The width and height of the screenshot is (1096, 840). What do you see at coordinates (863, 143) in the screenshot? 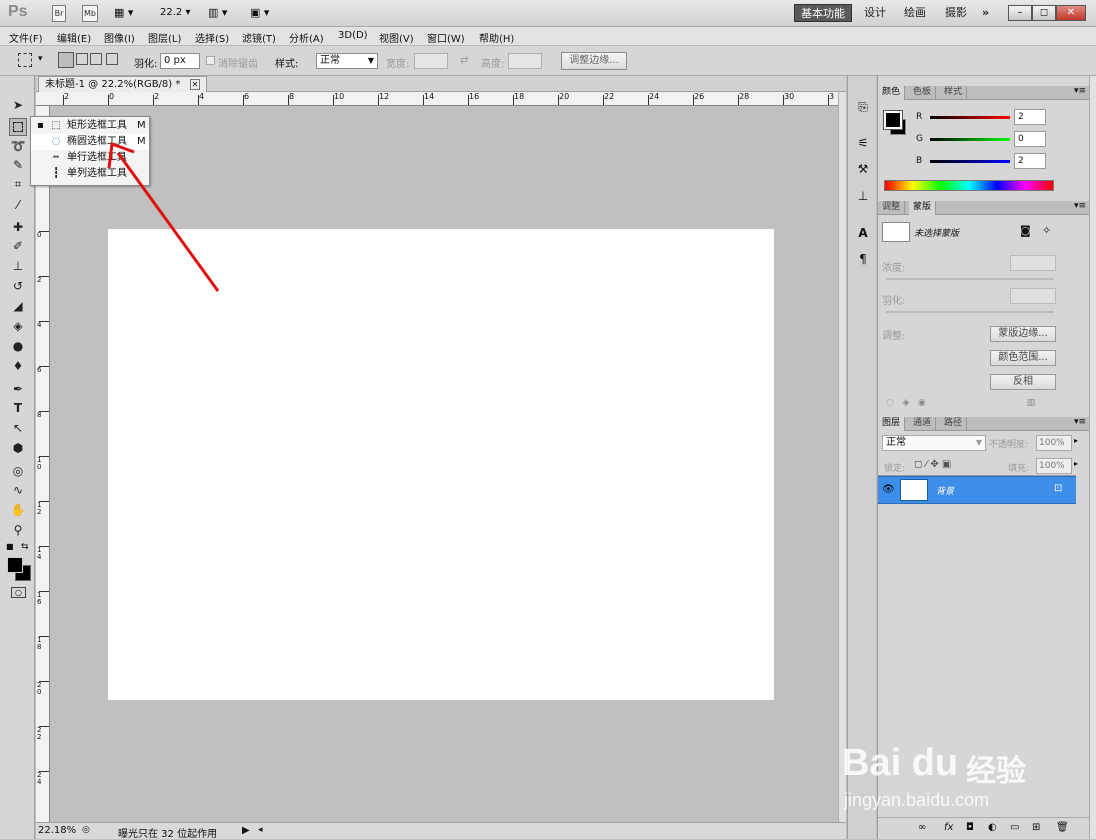
I see `brushes-panel-icon: ⚟` at bounding box center [863, 143].